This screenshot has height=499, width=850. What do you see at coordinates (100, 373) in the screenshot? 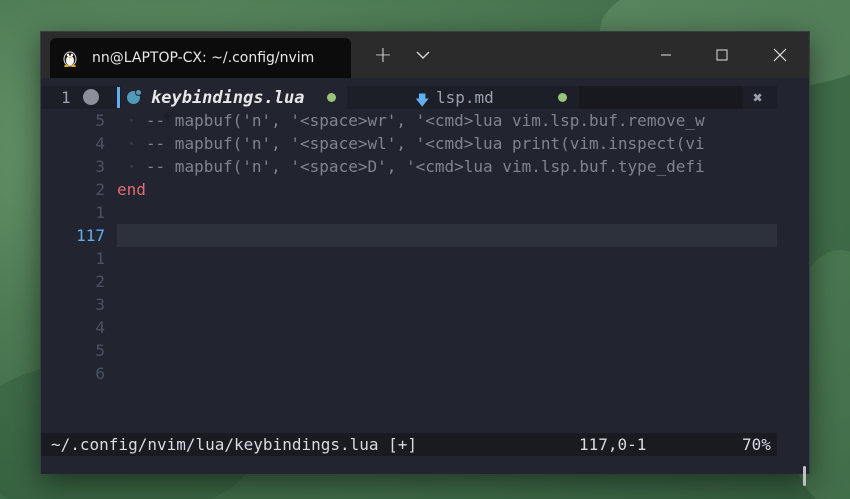
I see `line-number: 6` at bounding box center [100, 373].